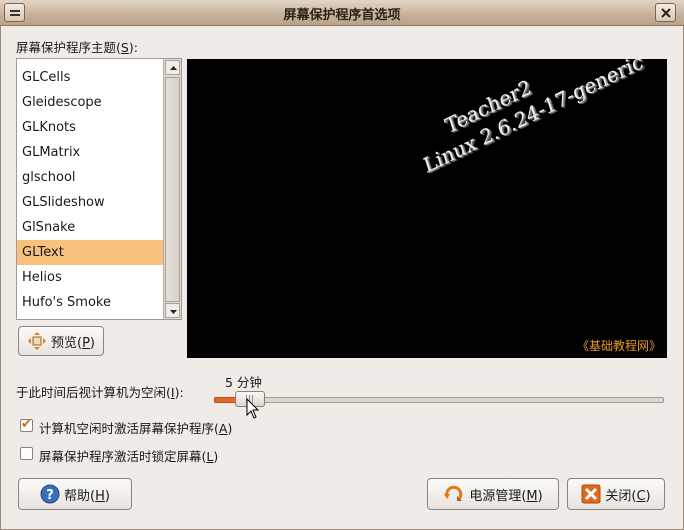  What do you see at coordinates (540, 496) in the screenshot?
I see `power-button-suffix: )` at bounding box center [540, 496].